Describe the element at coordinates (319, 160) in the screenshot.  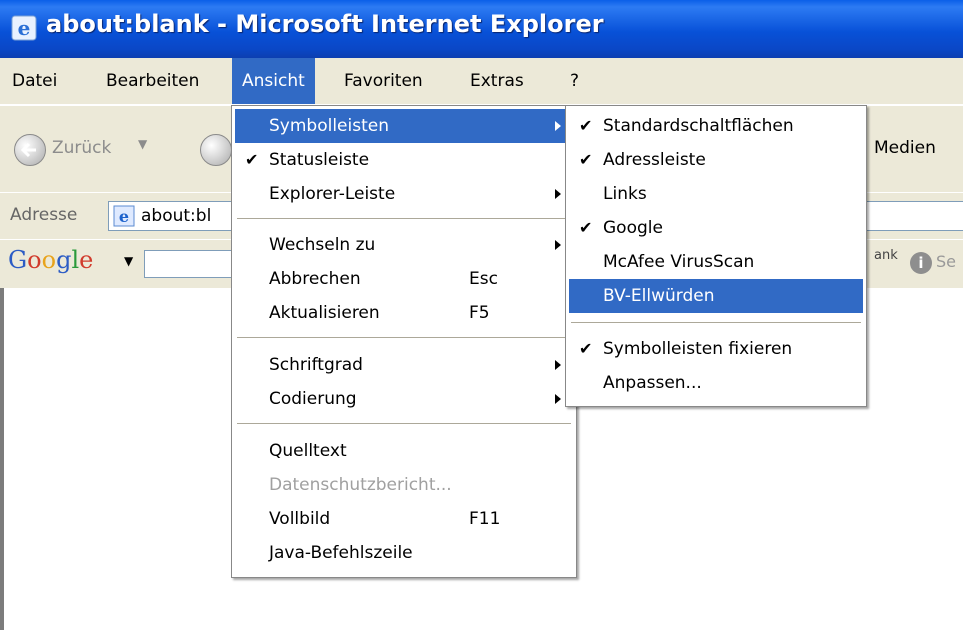
I see `menu-item-label: Statusleiste` at that location.